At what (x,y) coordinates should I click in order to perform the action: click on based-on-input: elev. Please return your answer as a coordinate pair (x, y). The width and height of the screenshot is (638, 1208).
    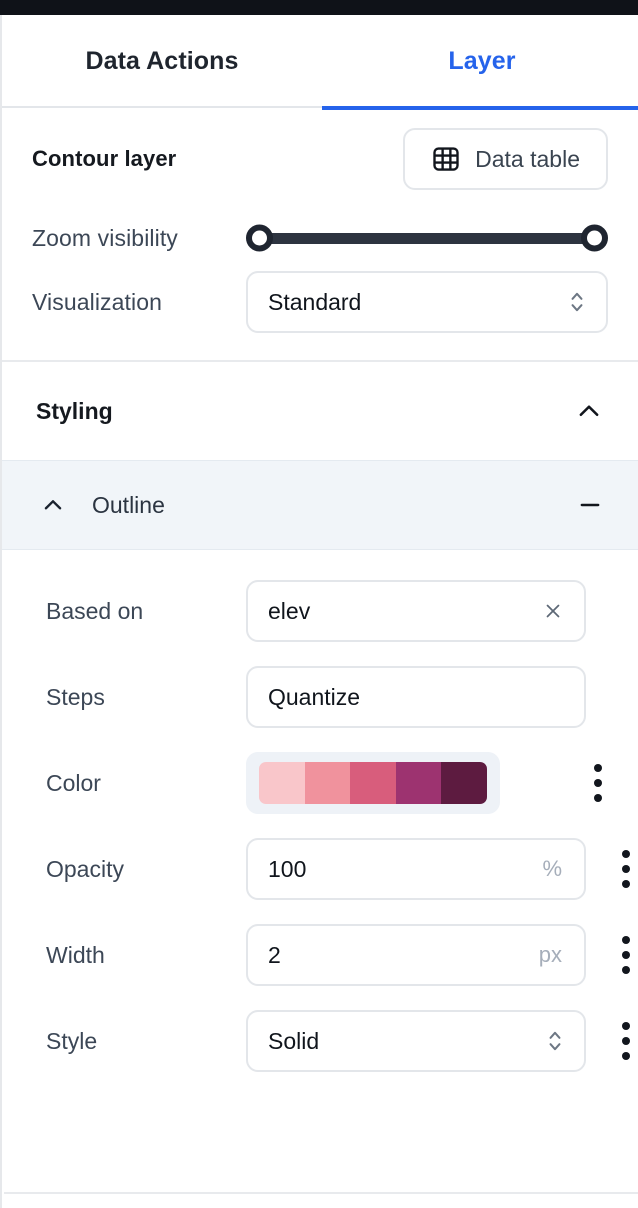
    Looking at the image, I should click on (416, 611).